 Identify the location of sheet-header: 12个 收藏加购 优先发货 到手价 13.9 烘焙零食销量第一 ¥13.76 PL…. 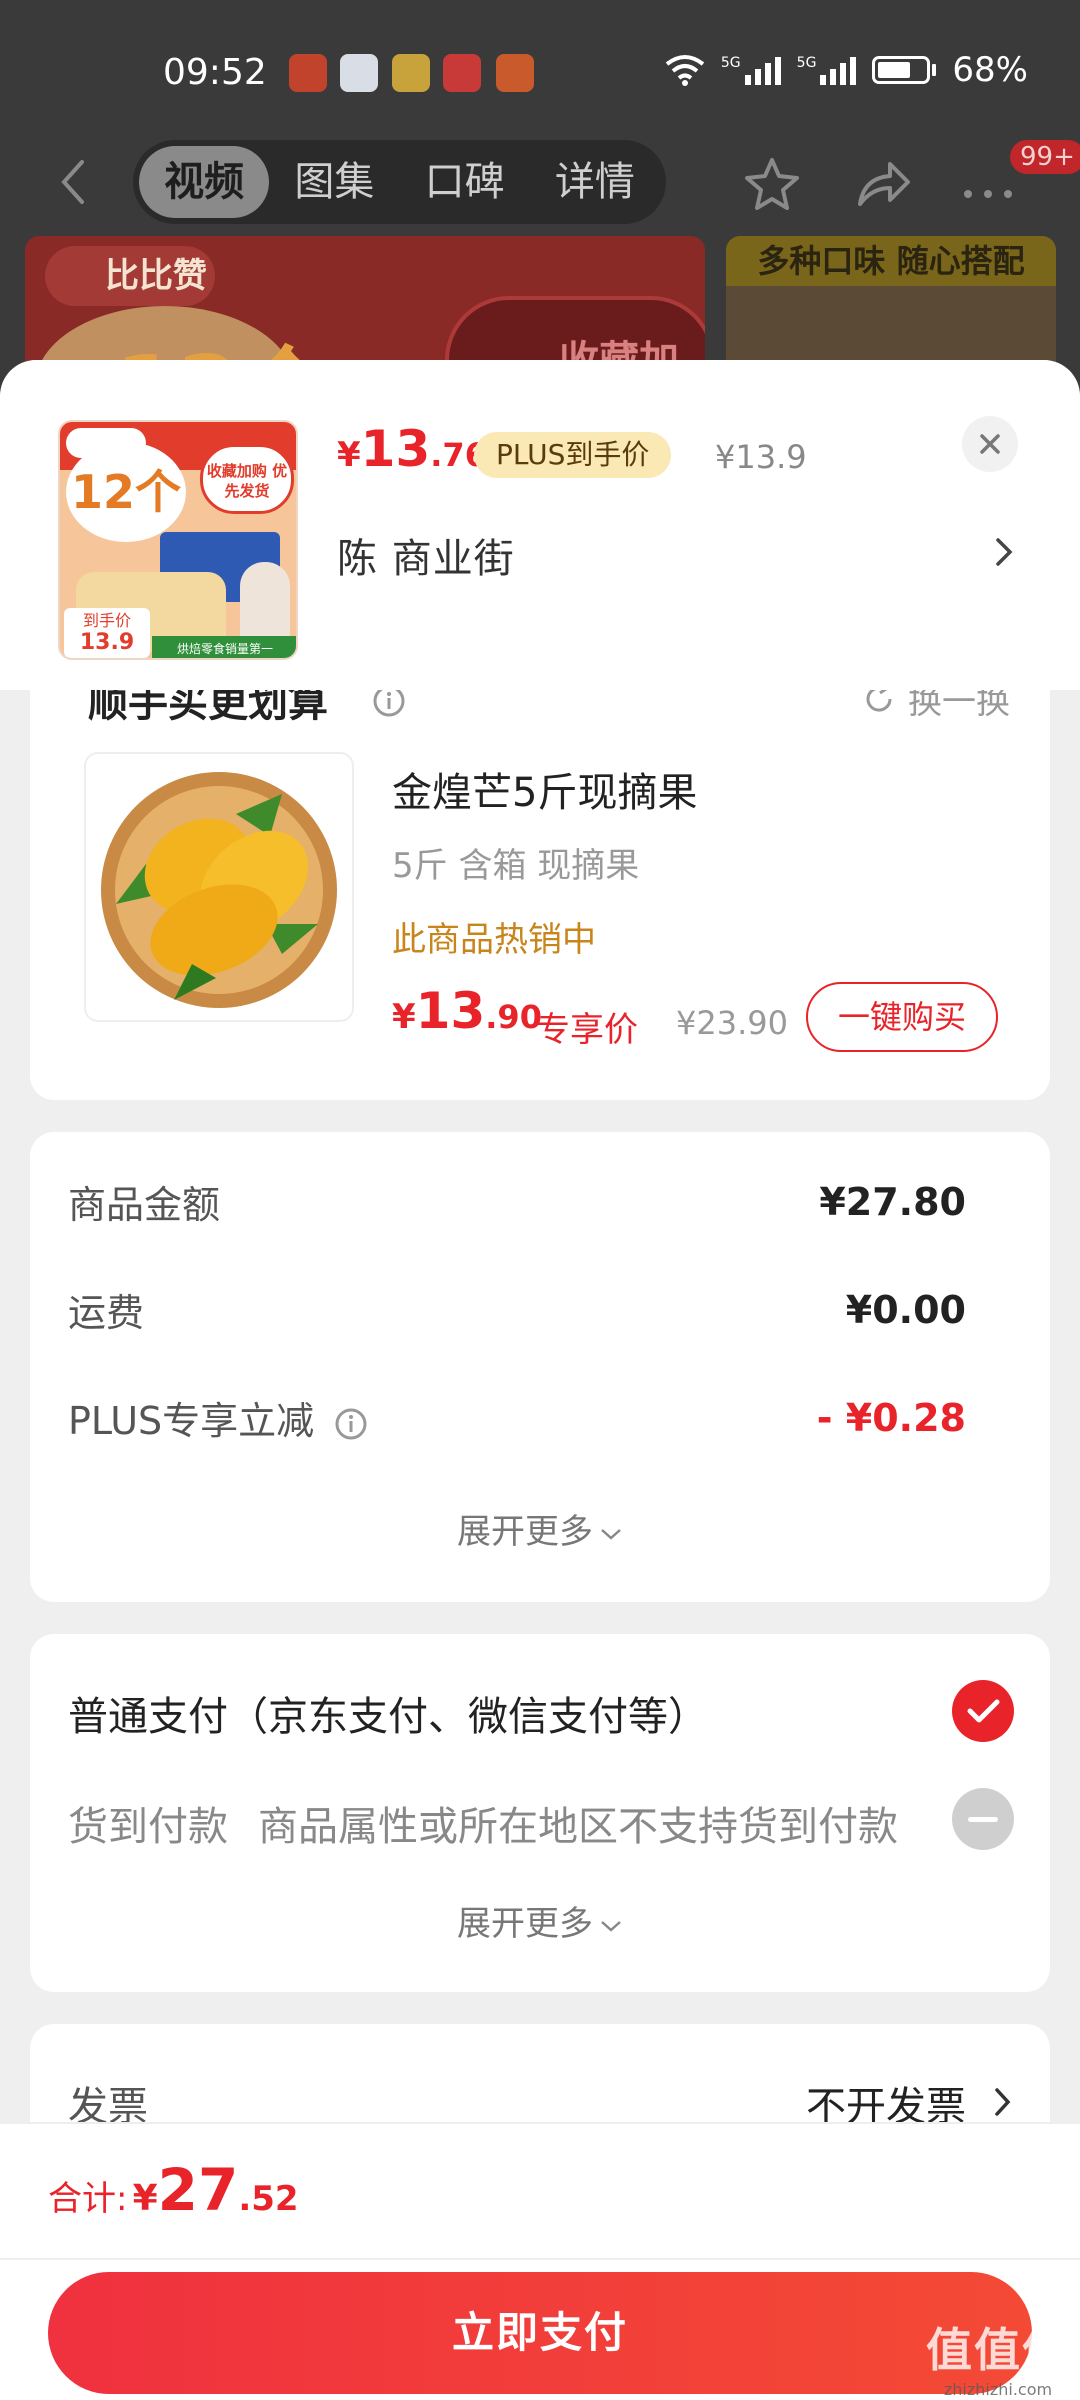
(540, 525).